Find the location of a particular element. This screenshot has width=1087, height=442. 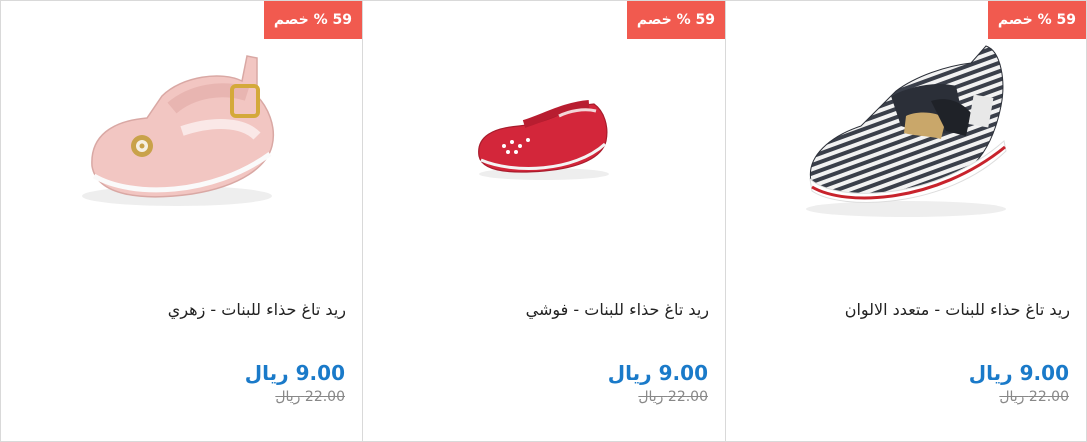

pink-baby-shoe-icon is located at coordinates (177, 130).